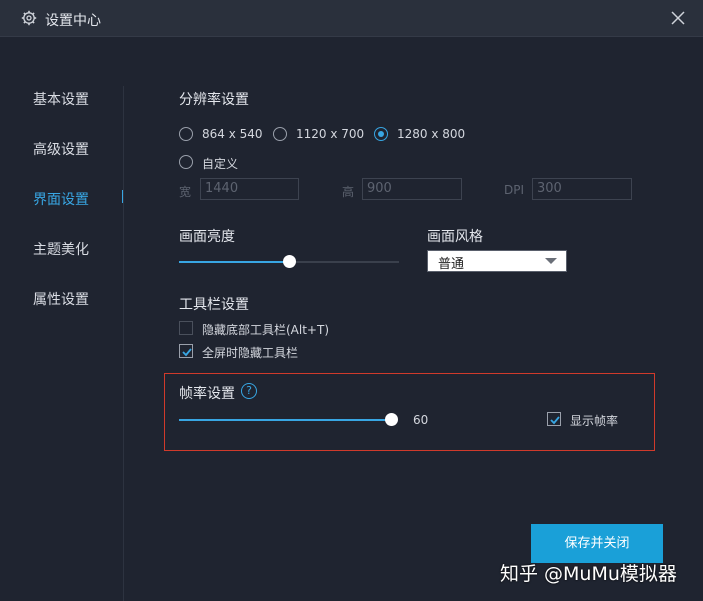 The image size is (703, 601). What do you see at coordinates (61, 199) in the screenshot?
I see `sidebar-item-interface: 界面设置` at bounding box center [61, 199].